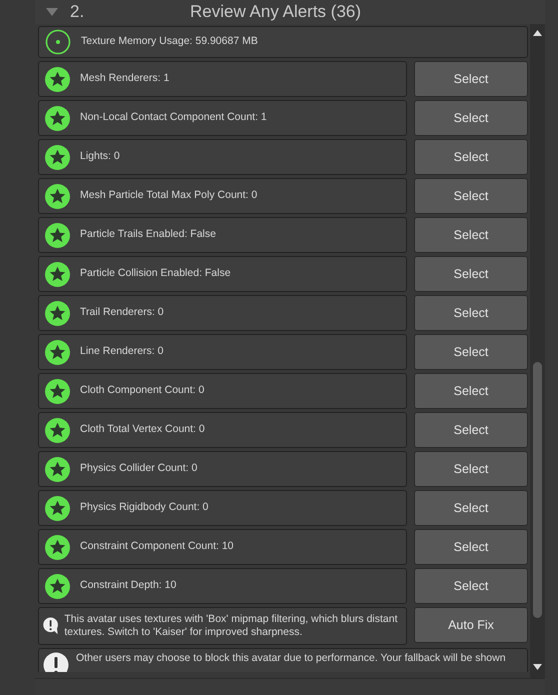 The height and width of the screenshot is (695, 558). What do you see at coordinates (100, 156) in the screenshot?
I see `stat-label: Lights: 0` at bounding box center [100, 156].